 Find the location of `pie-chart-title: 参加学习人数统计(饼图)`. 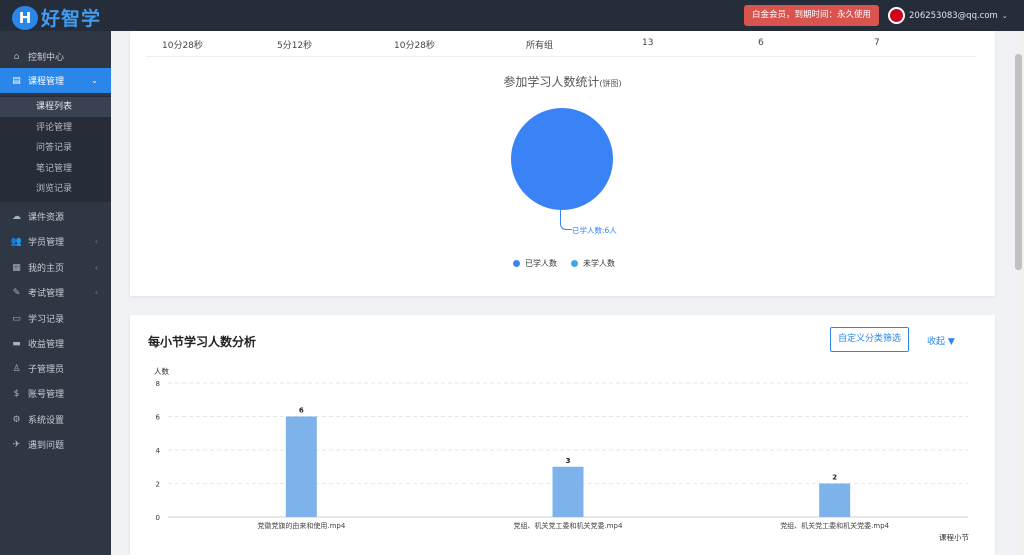

pie-chart-title: 参加学习人数统计(饼图) is located at coordinates (562, 81).